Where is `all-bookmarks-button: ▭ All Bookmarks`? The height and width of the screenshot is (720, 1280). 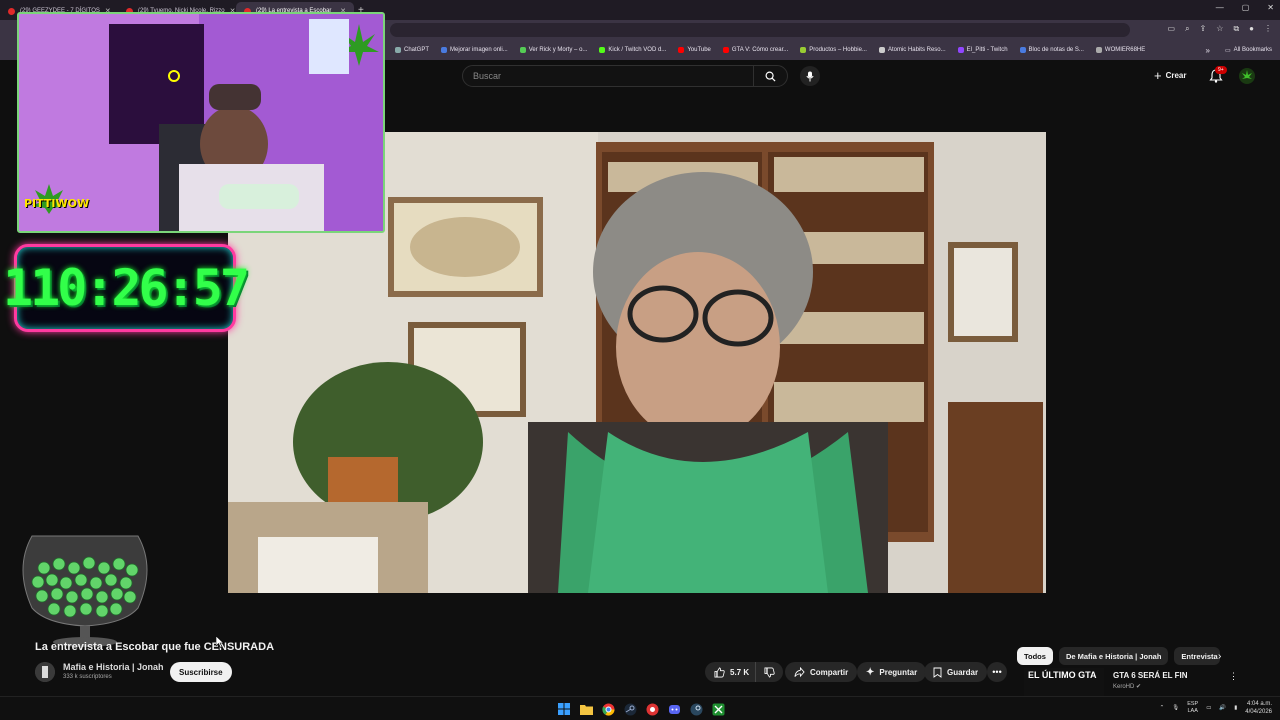
all-bookmarks-button: ▭ All Bookmarks is located at coordinates (1248, 50).